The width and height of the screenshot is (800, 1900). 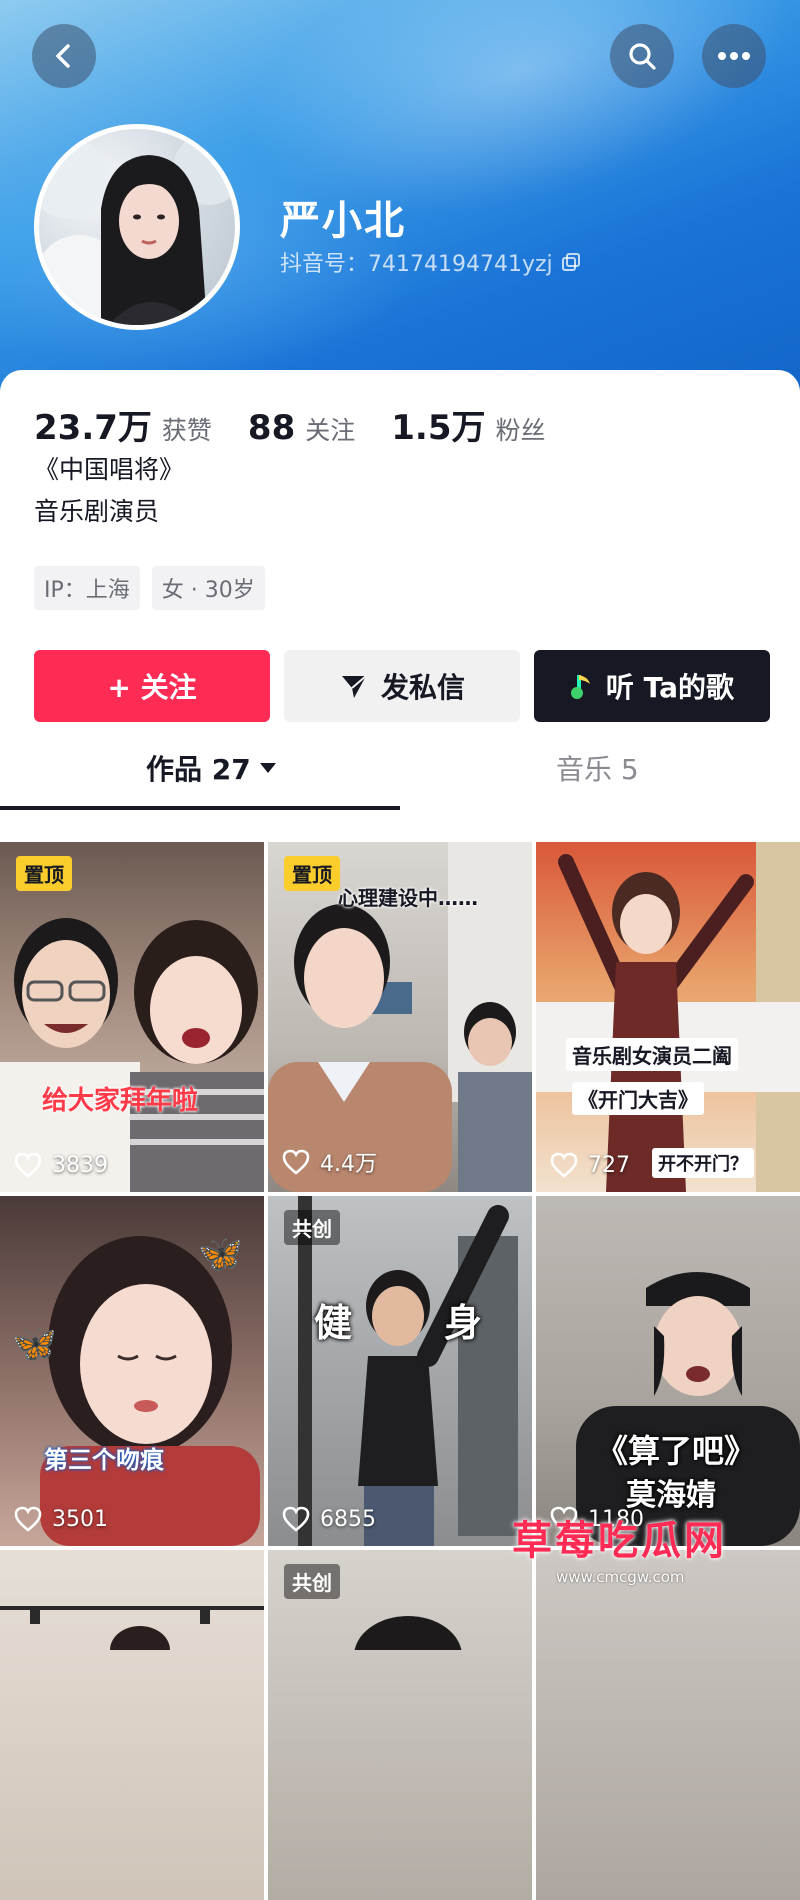 What do you see at coordinates (703, 1163) in the screenshot?
I see `video-caption-tertiary: 开不开门？` at bounding box center [703, 1163].